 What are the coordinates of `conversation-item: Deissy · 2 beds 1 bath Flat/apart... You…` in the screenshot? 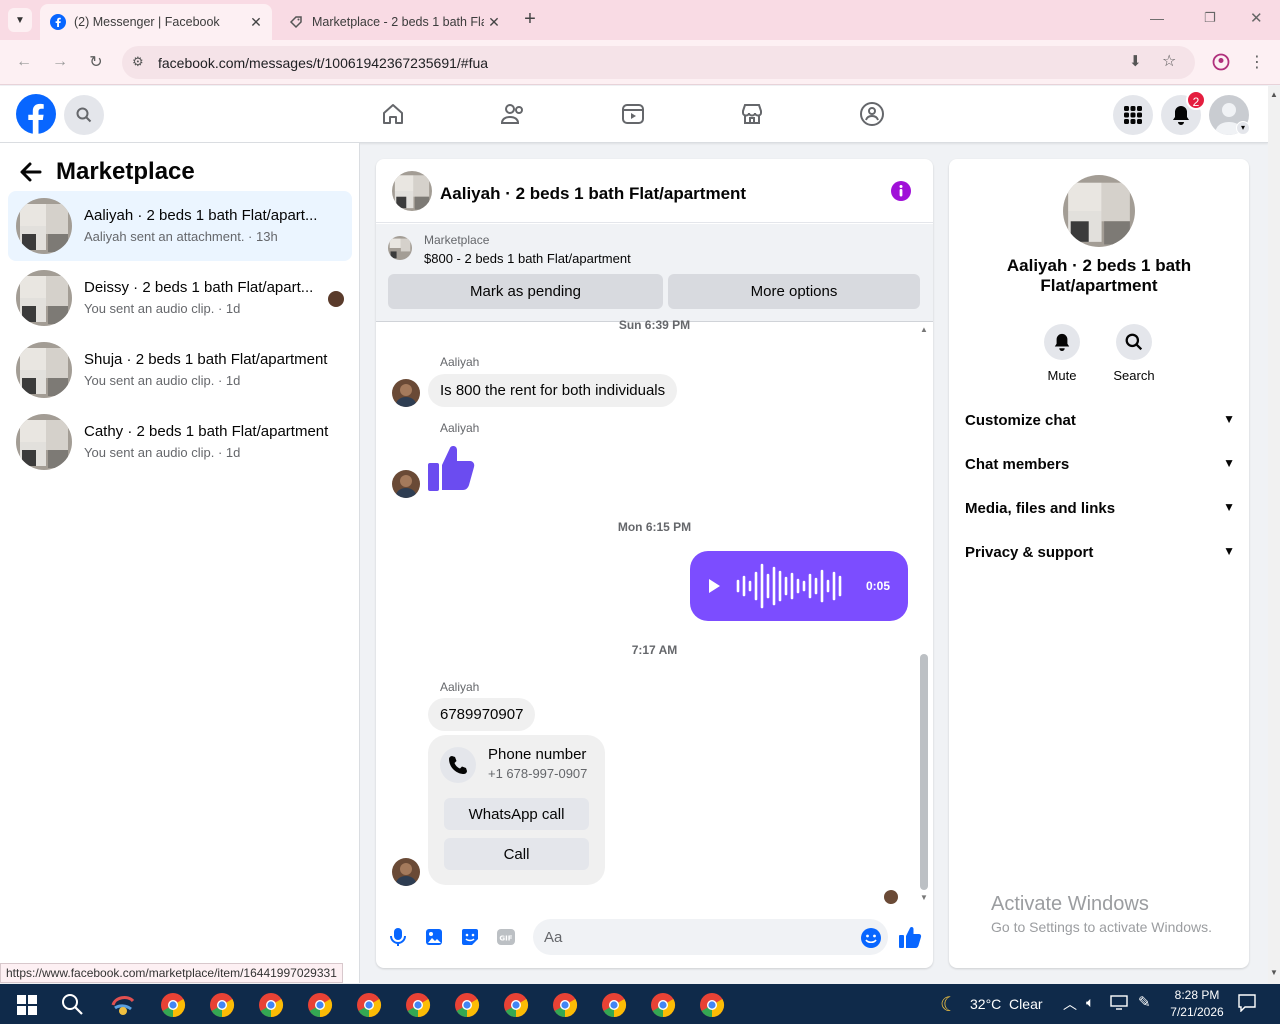 It's located at (180, 298).